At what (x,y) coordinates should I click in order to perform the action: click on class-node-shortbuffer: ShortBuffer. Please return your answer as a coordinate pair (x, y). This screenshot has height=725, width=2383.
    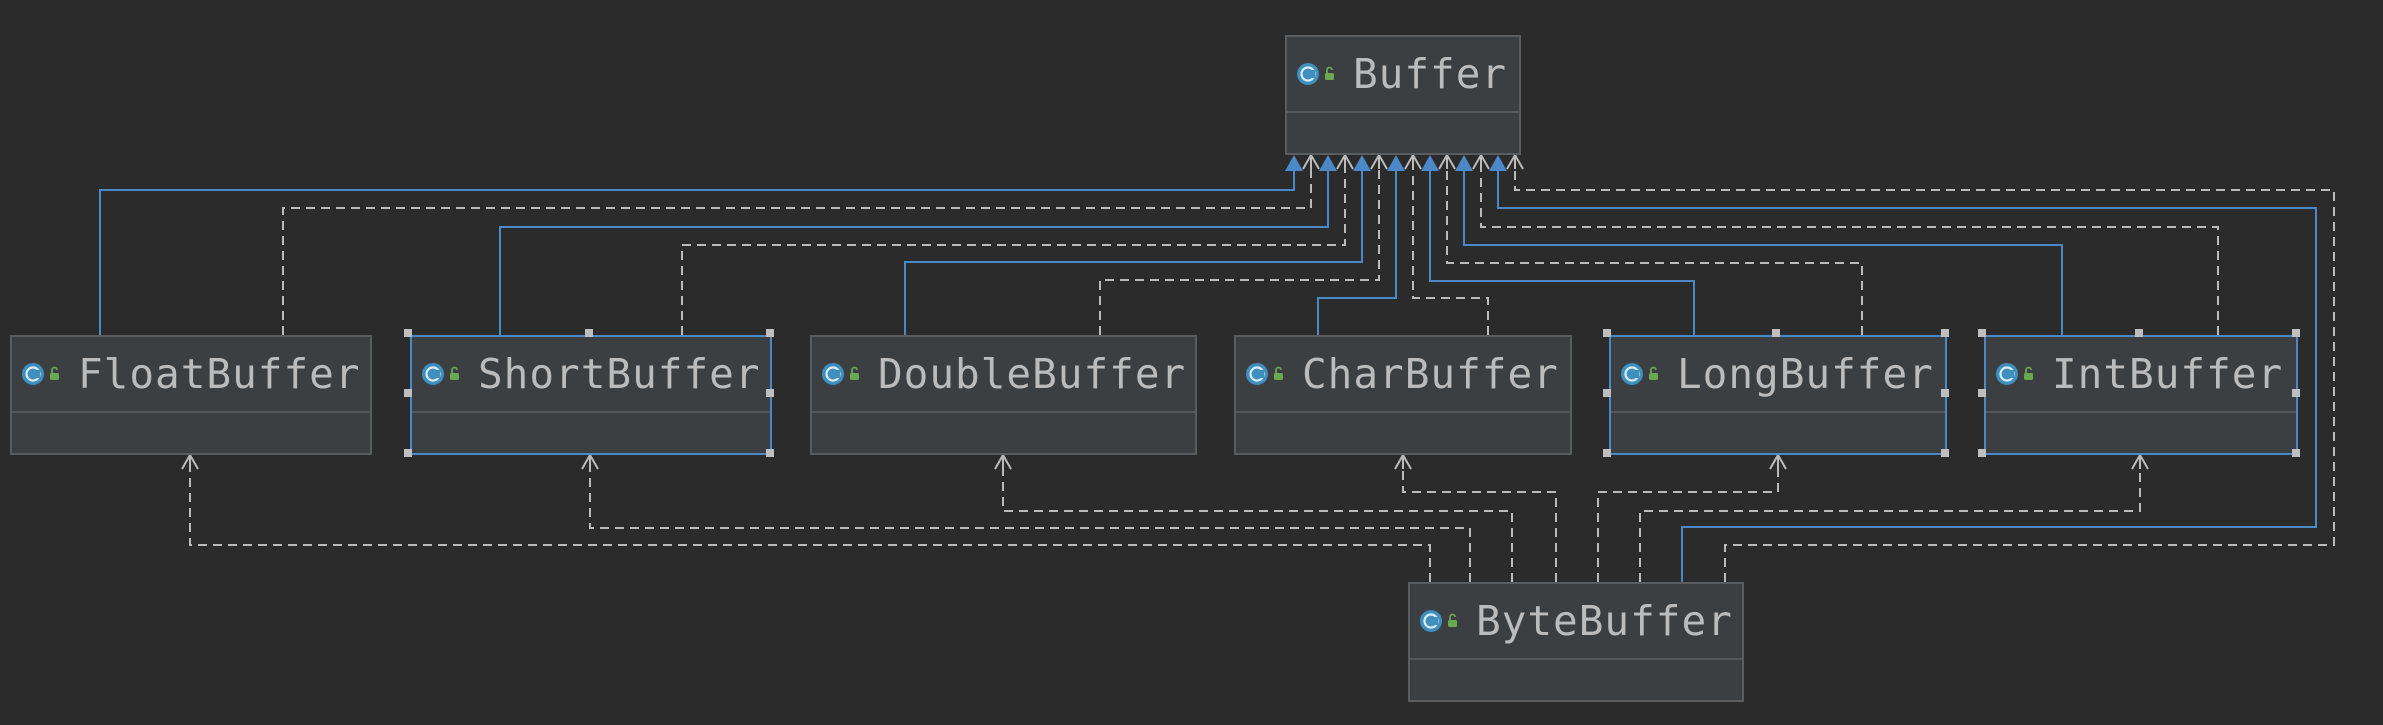
    Looking at the image, I should click on (591, 395).